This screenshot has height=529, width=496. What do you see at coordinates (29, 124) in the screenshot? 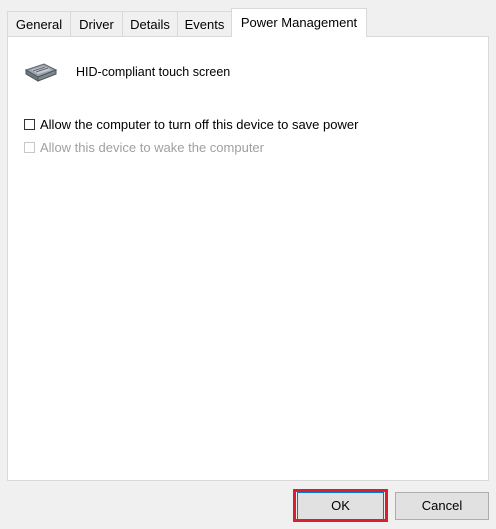
I see `allow-turn-off-checkbox` at bounding box center [29, 124].